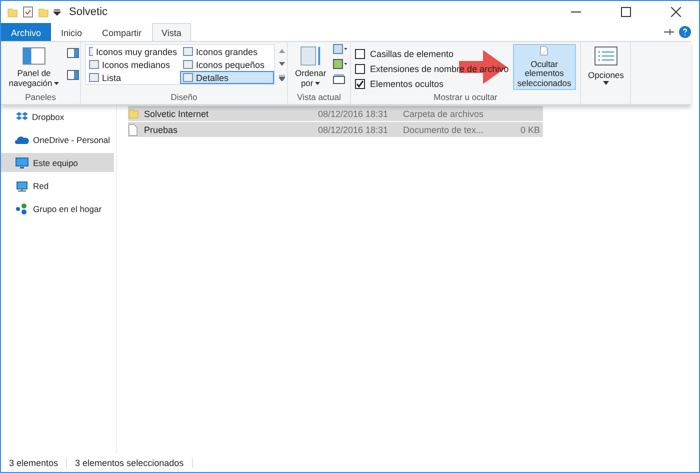 The width and height of the screenshot is (700, 473). I want to click on ribbon-tab: Vista, so click(172, 32).